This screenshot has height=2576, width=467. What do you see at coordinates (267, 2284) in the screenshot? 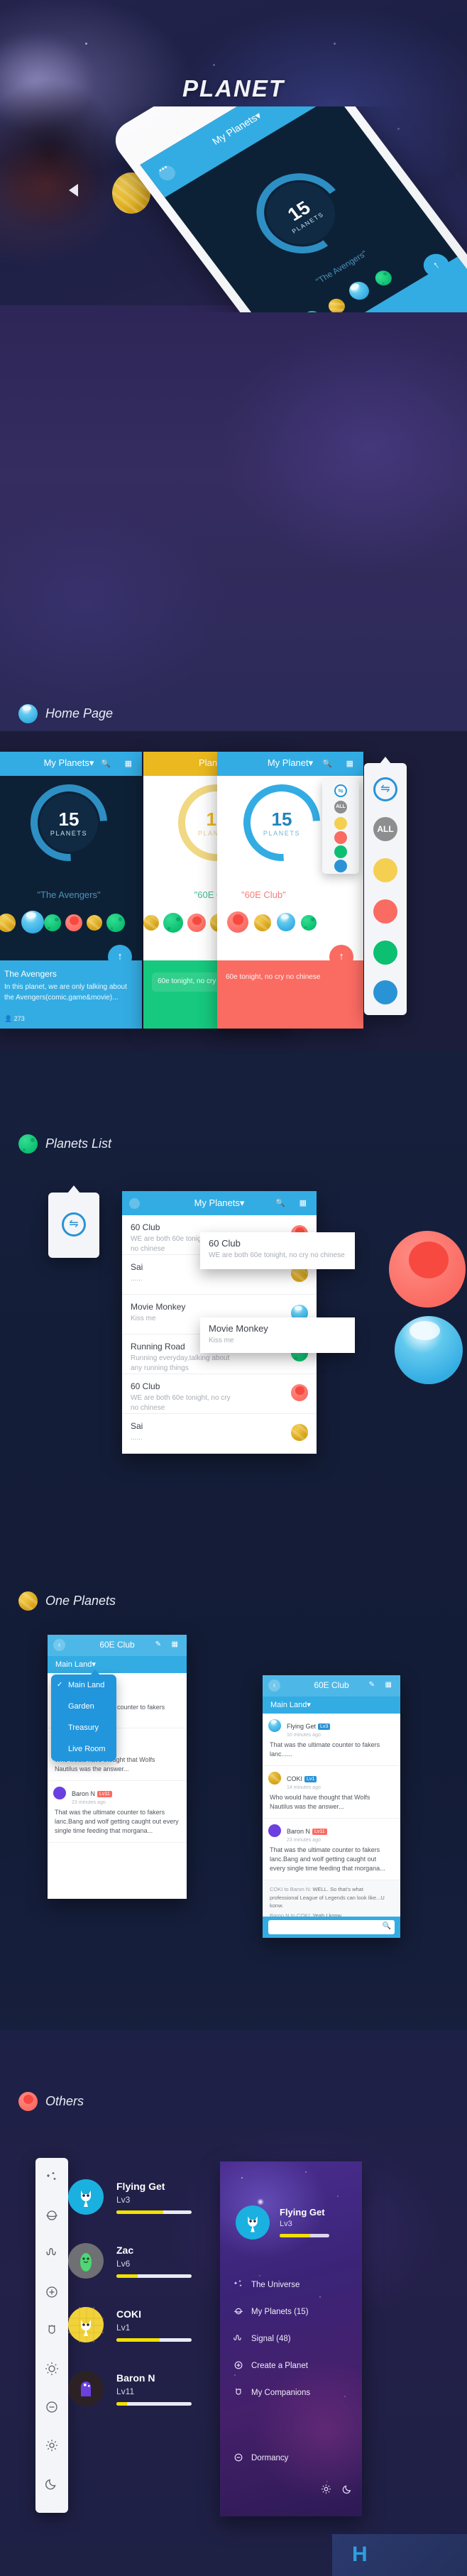
I see `drawer-item-the-universe: The Universe` at bounding box center [267, 2284].